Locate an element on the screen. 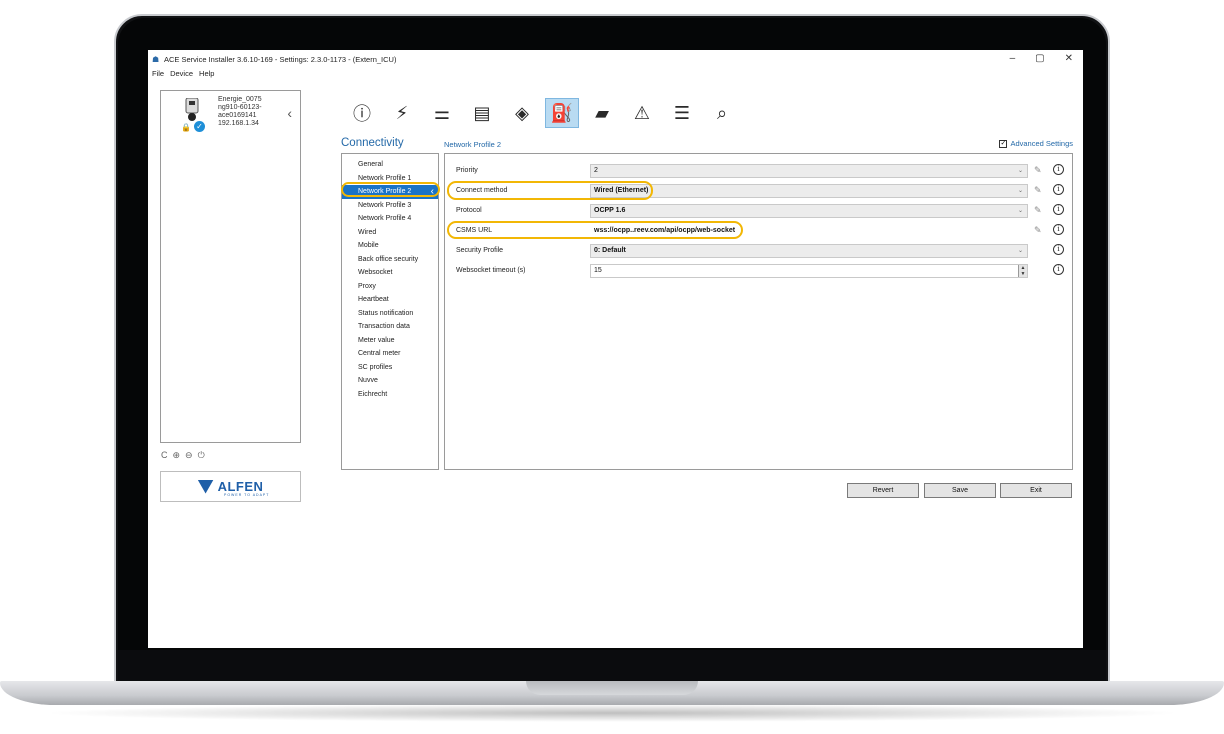  nav-item: Eichrecht is located at coordinates (390, 395).